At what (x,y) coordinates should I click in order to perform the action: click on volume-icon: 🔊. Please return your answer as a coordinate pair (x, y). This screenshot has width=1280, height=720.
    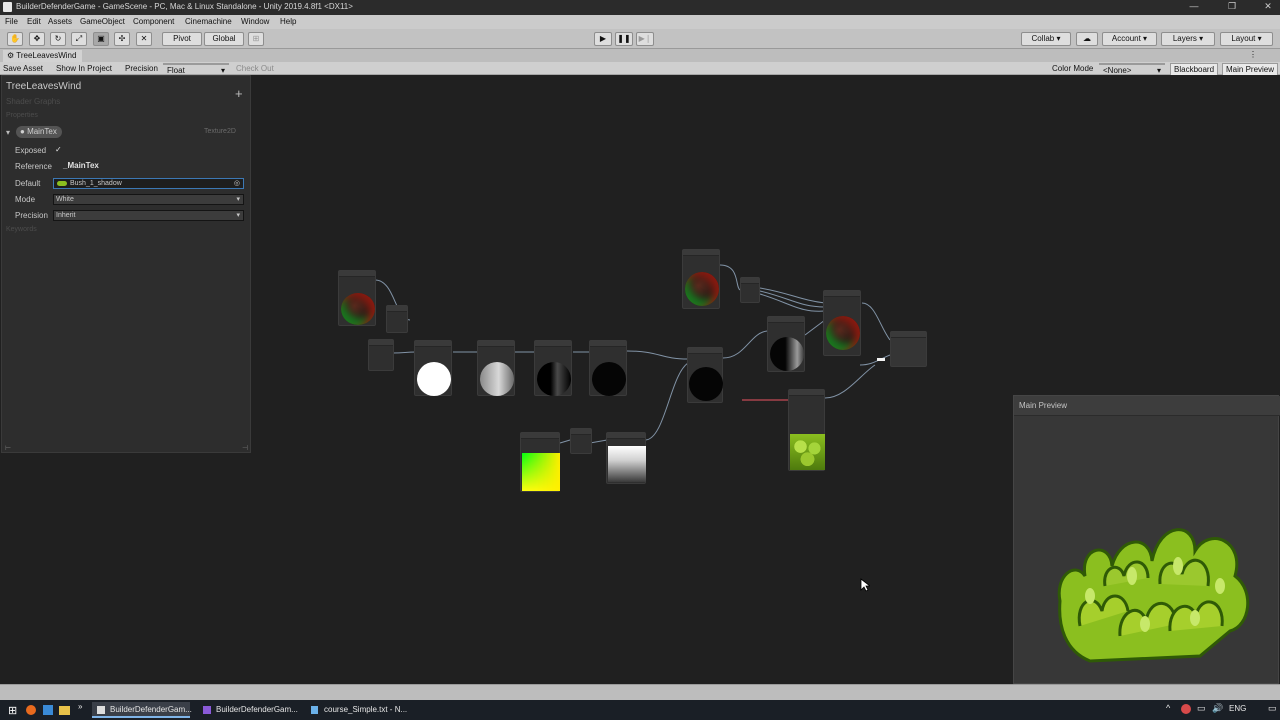
    Looking at the image, I should click on (1217, 708).